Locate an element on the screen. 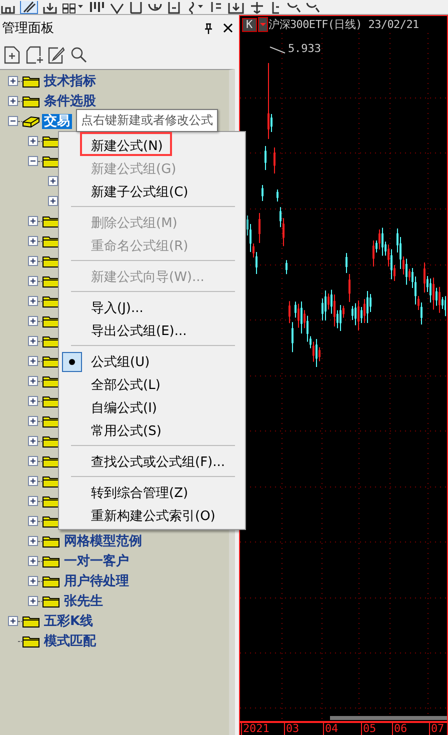 The image size is (448, 735). scrollbar is located at coordinates (389, 718).